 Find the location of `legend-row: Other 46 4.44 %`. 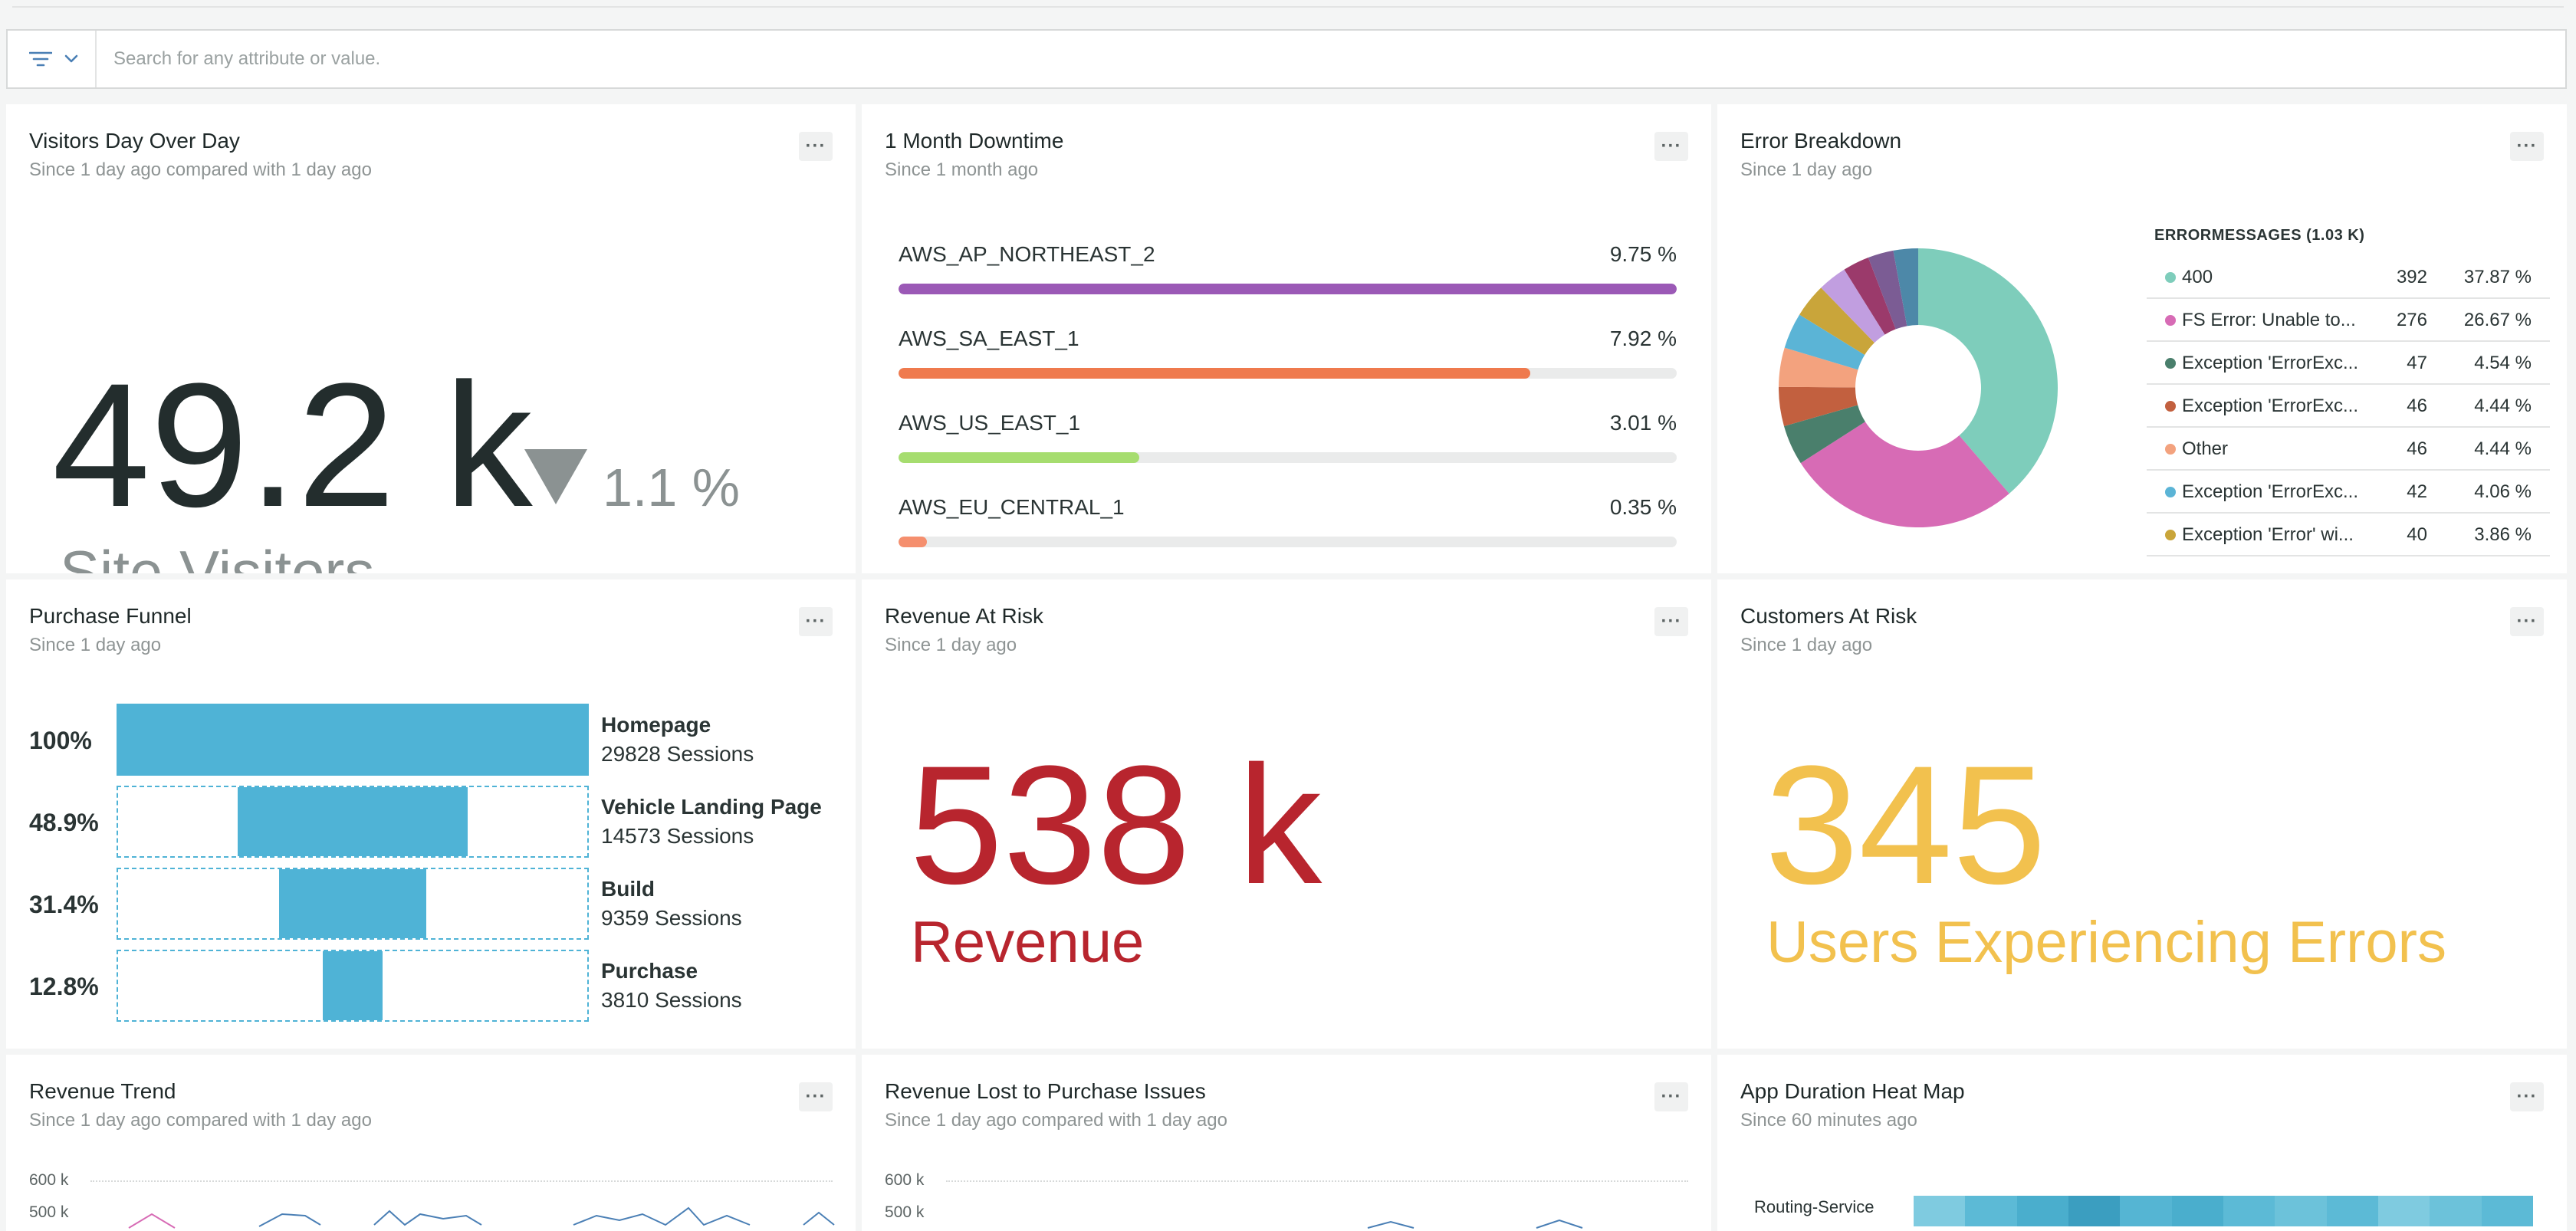

legend-row: Other 46 4.44 % is located at coordinates (2349, 449).